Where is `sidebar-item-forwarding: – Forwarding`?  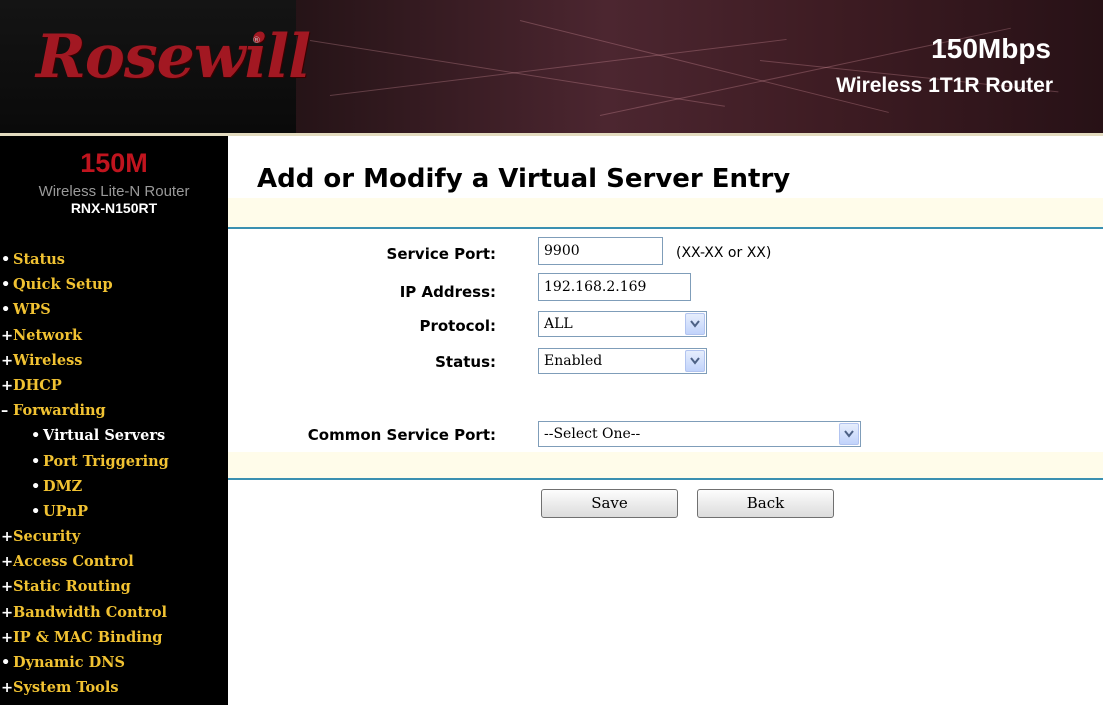
sidebar-item-forwarding: – Forwarding is located at coordinates (114, 410).